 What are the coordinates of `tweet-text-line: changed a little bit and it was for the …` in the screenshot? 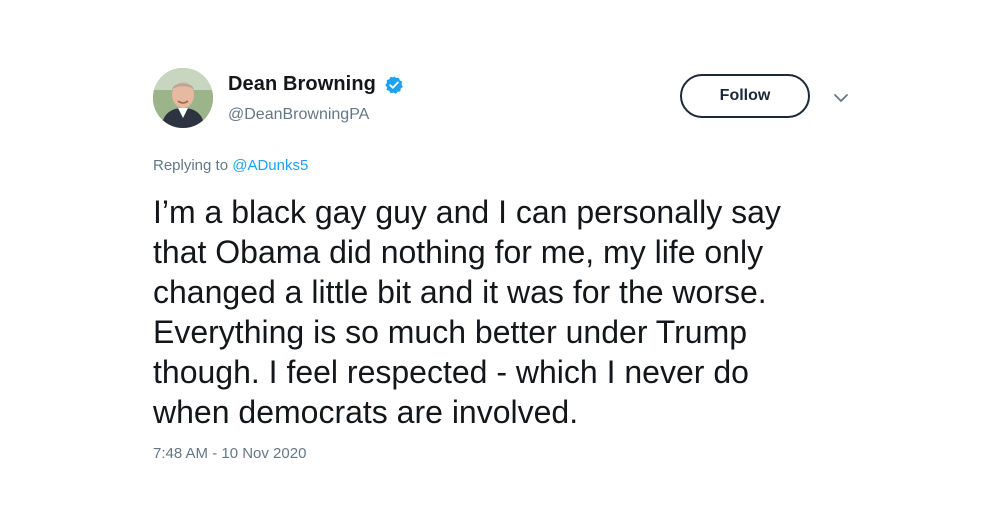 It's located at (460, 292).